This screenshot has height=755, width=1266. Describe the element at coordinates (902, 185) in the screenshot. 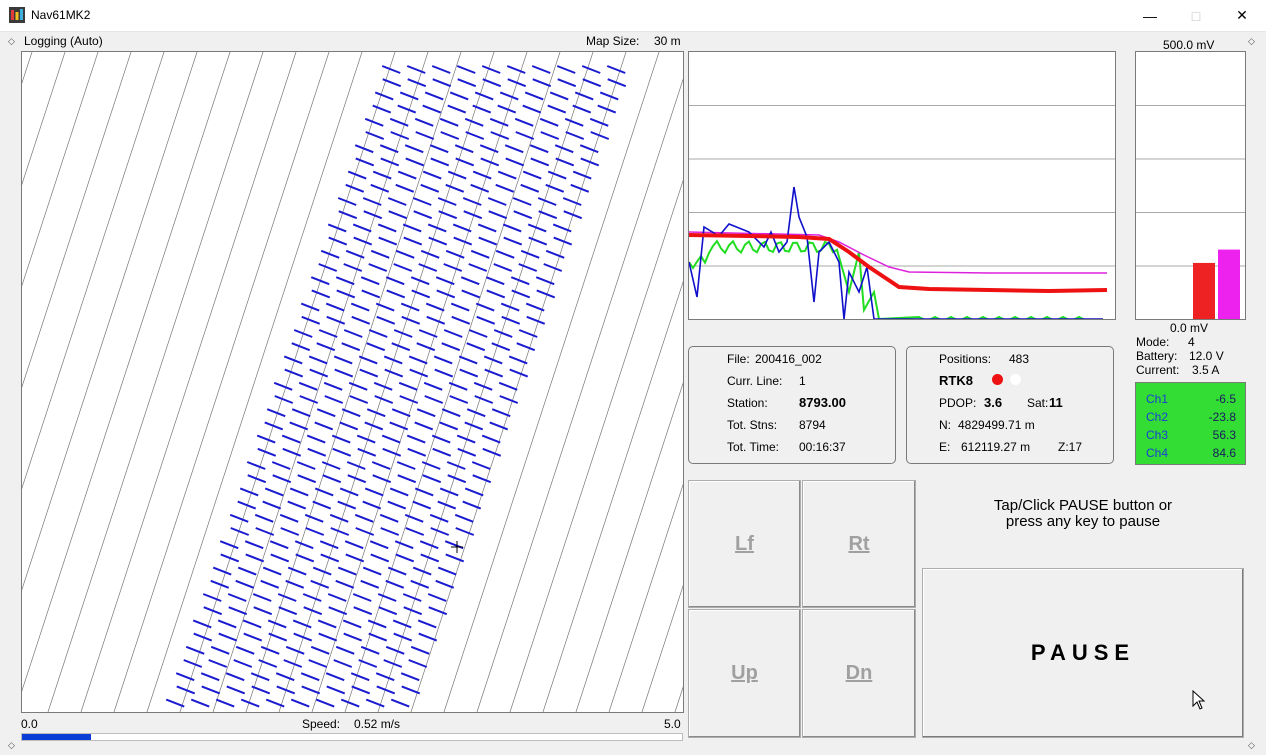

I see `signal-trace-chart` at that location.